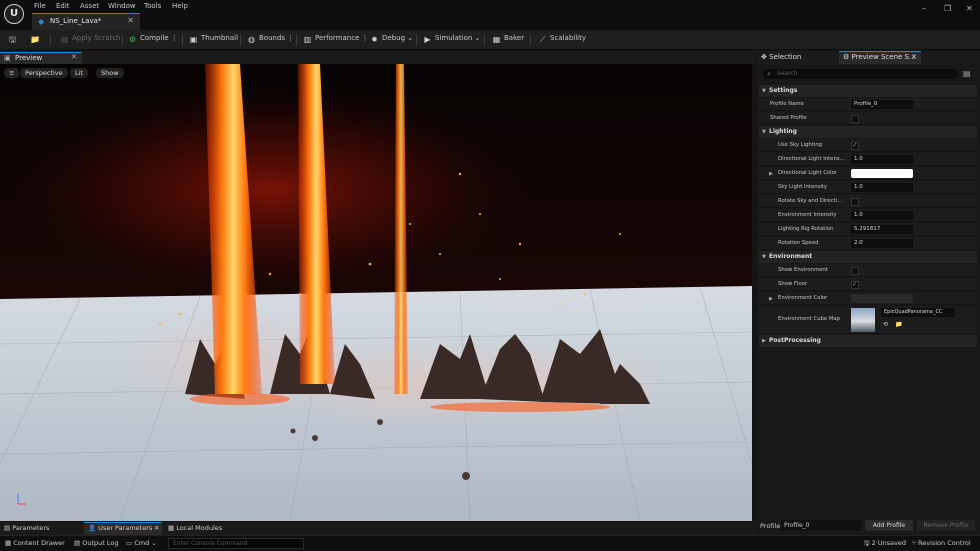 This screenshot has height=551, width=980. Describe the element at coordinates (336, 40) in the screenshot. I see `performance-button: ▥ Performance ⋮` at that location.